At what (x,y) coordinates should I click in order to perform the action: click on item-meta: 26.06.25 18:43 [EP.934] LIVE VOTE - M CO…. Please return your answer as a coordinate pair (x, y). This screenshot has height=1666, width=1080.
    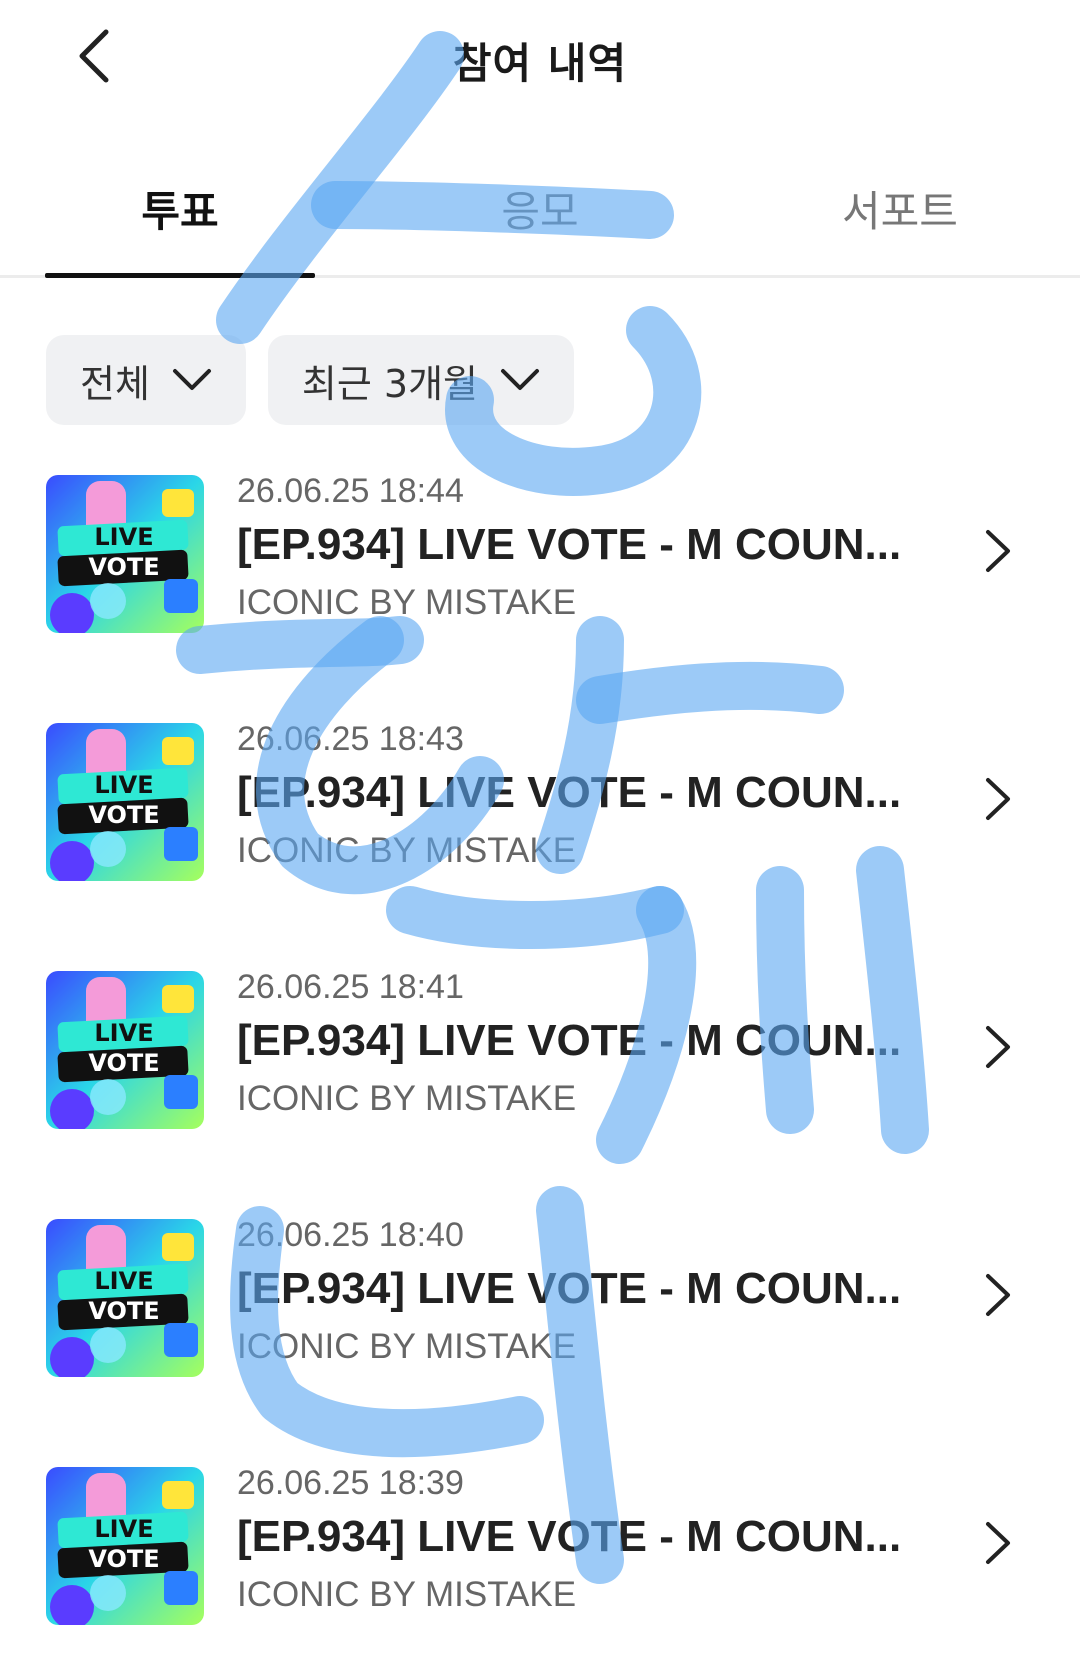
    Looking at the image, I should click on (587, 797).